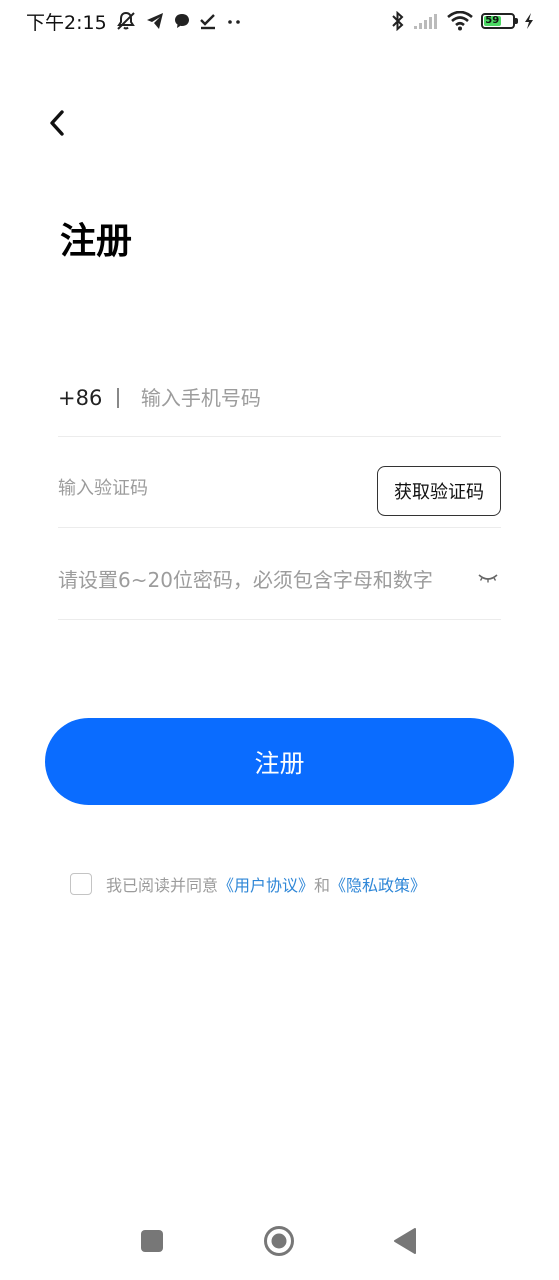 The height and width of the screenshot is (1280, 559). I want to click on phone-row: +86, so click(279, 398).